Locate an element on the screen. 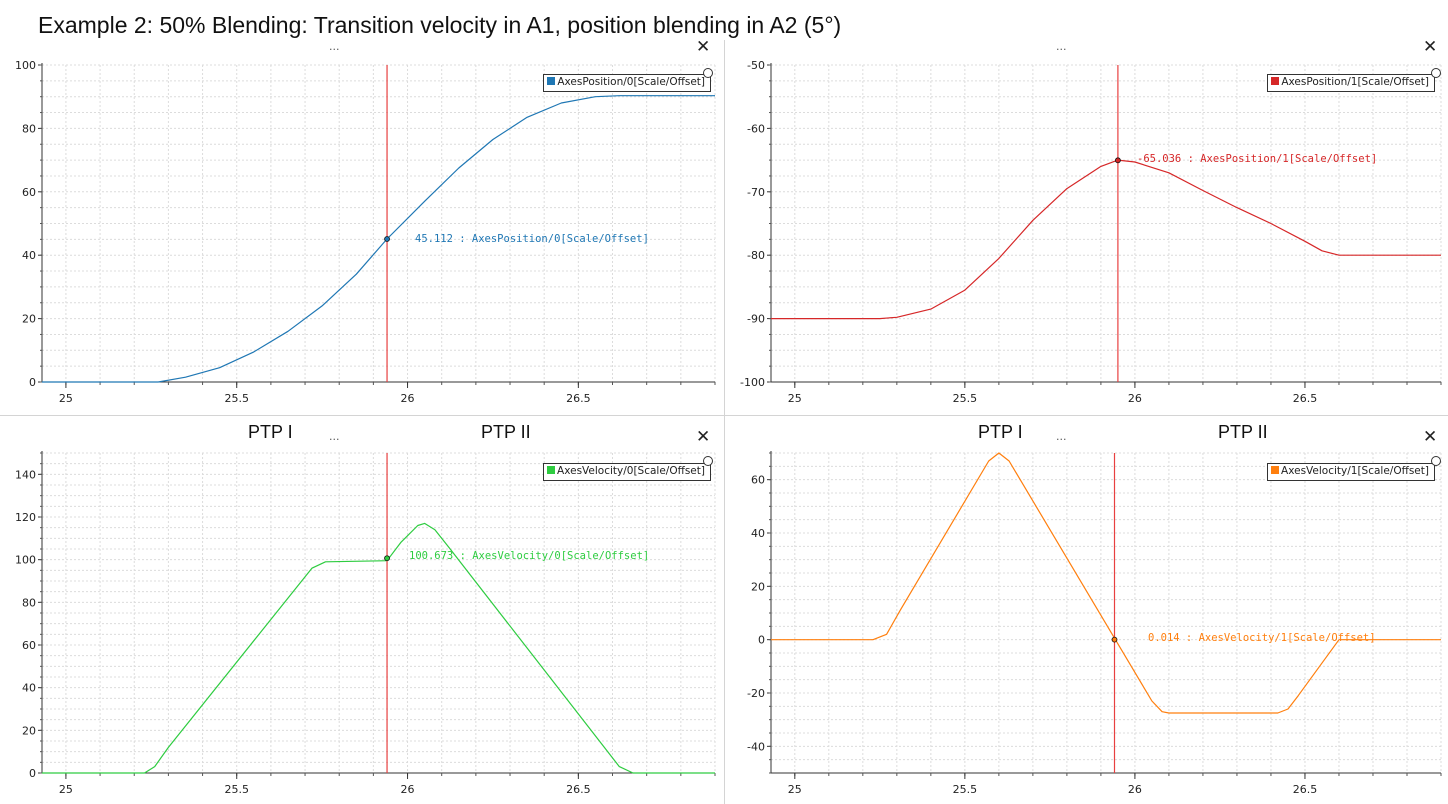 The height and width of the screenshot is (804, 1448). y-tick-label: -20 is located at coordinates (756, 693).